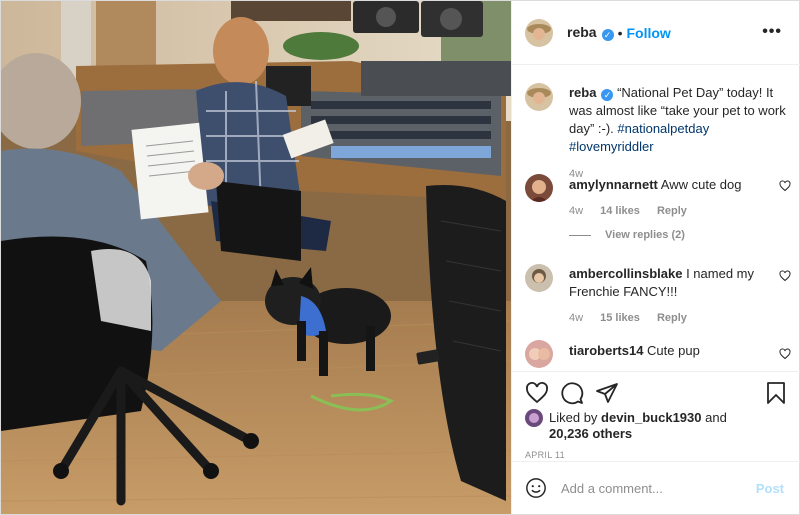  I want to click on caption-username: reba ✓, so click(591, 93).